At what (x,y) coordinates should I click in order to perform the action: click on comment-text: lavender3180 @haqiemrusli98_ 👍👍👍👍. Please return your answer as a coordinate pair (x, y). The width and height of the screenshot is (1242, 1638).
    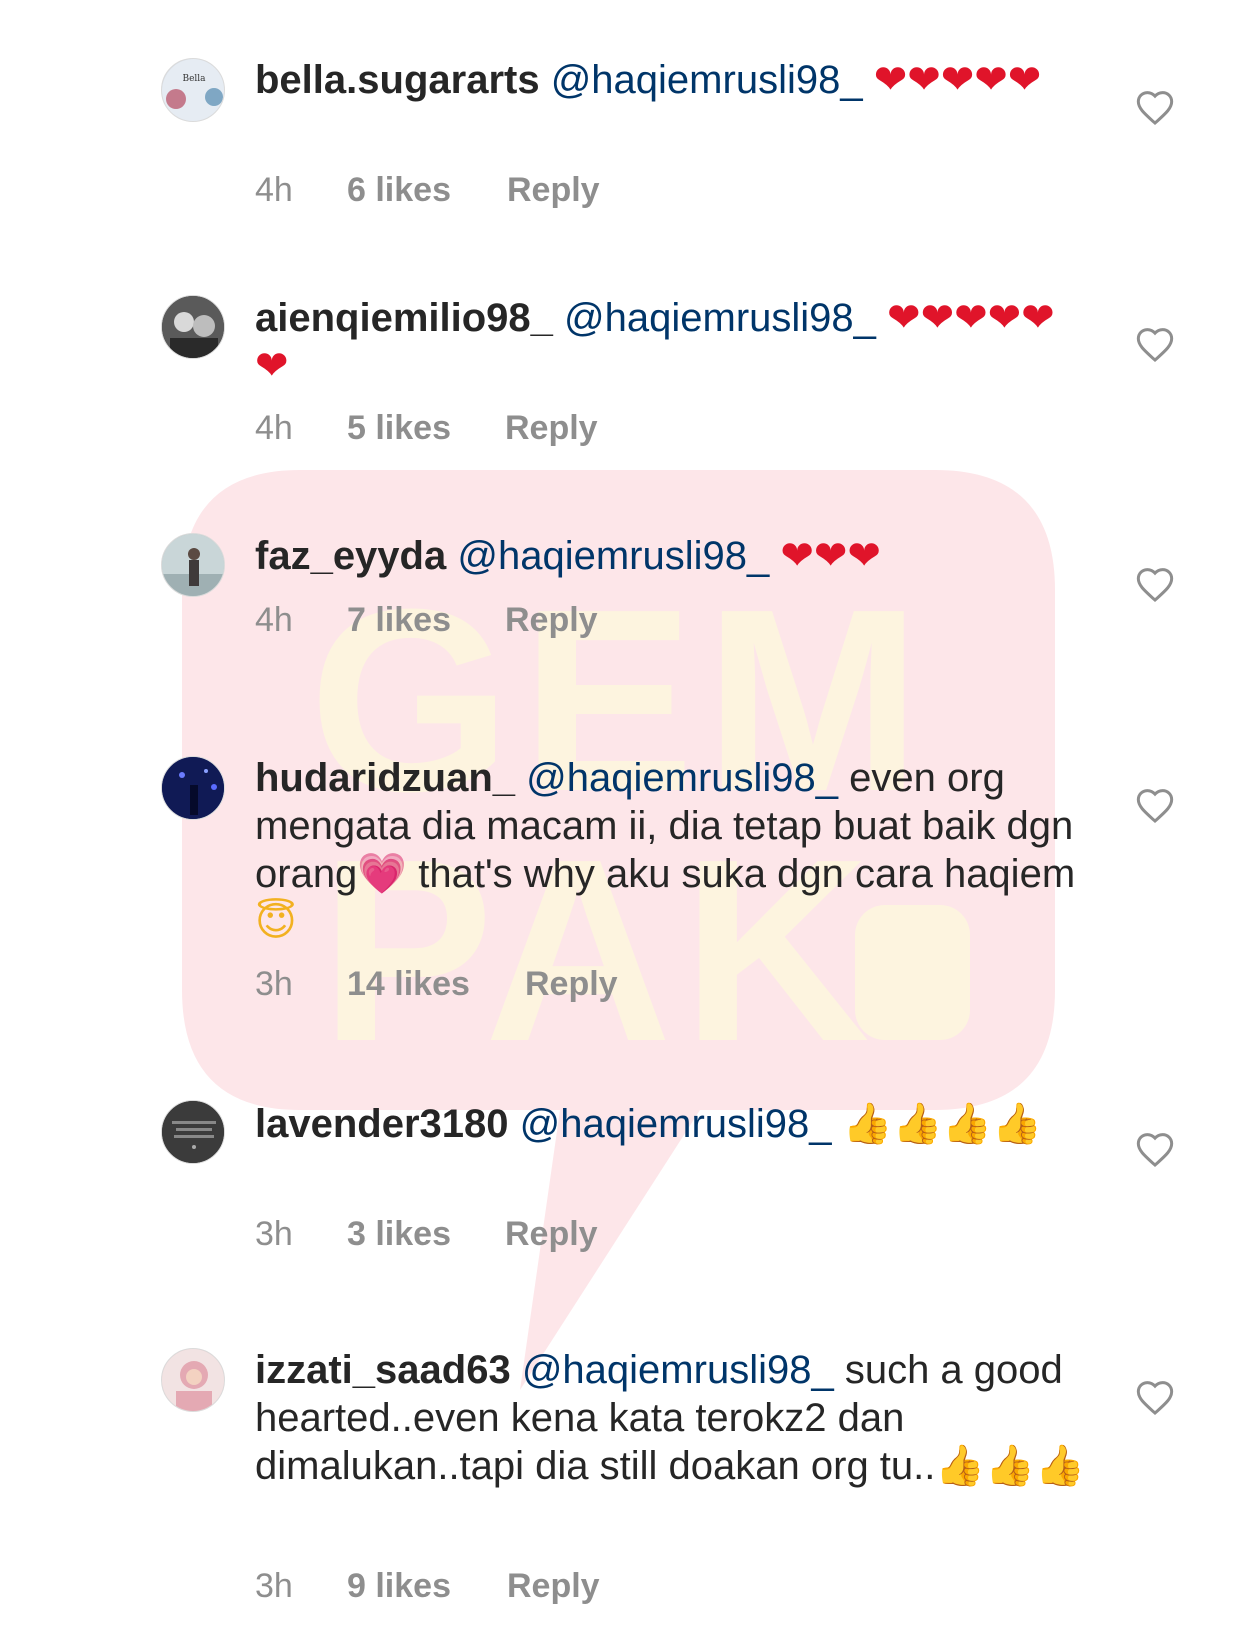
    Looking at the image, I should click on (670, 1124).